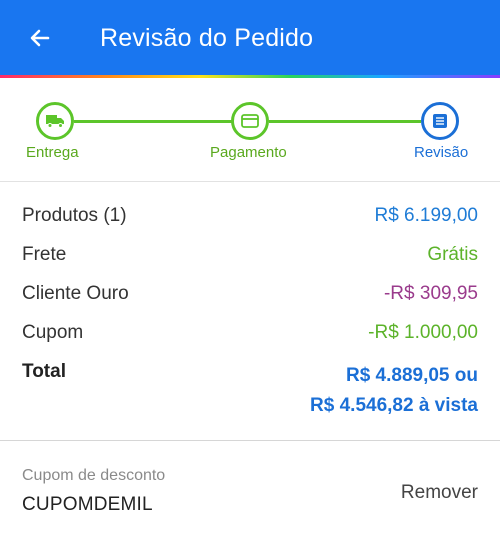  What do you see at coordinates (411, 375) in the screenshot?
I see `total-value-installments: R$ 4.889,05 ou` at bounding box center [411, 375].